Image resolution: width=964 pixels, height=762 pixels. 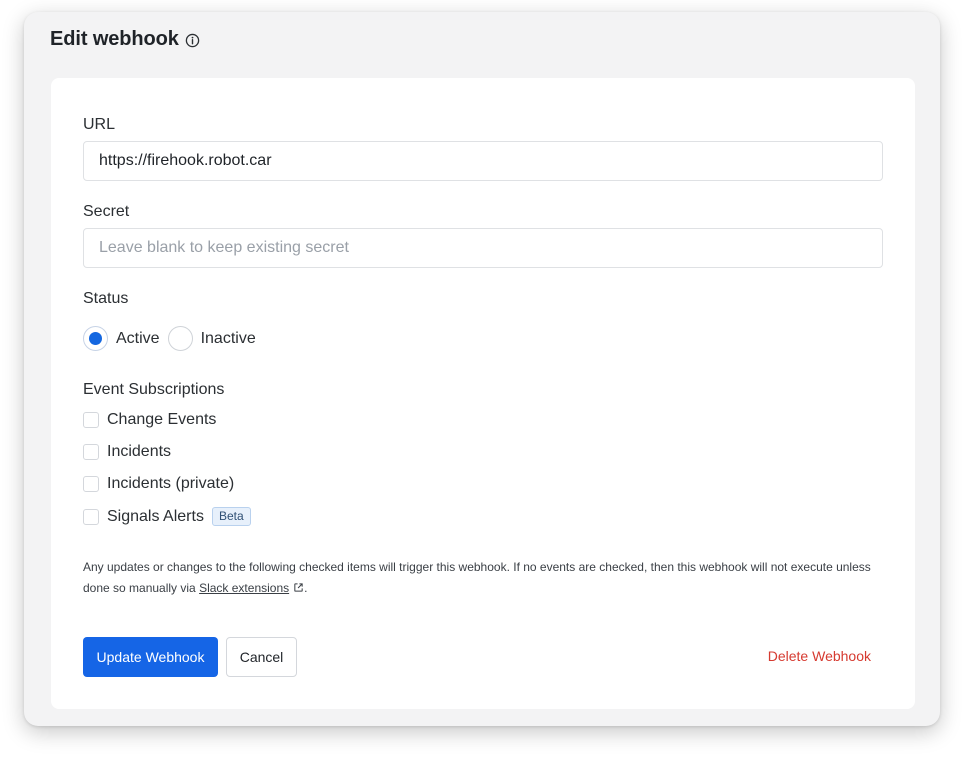 I want to click on delete-webhook-button: Delete Webhook, so click(x=819, y=656).